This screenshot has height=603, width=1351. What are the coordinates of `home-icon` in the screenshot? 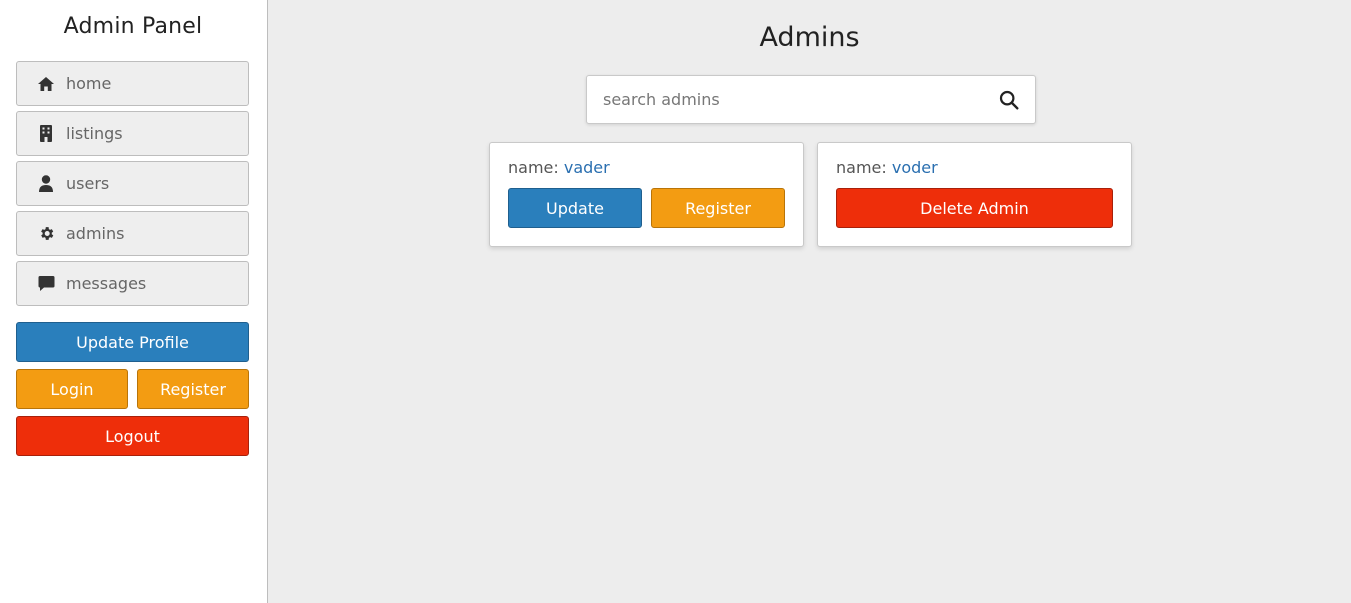 It's located at (46, 84).